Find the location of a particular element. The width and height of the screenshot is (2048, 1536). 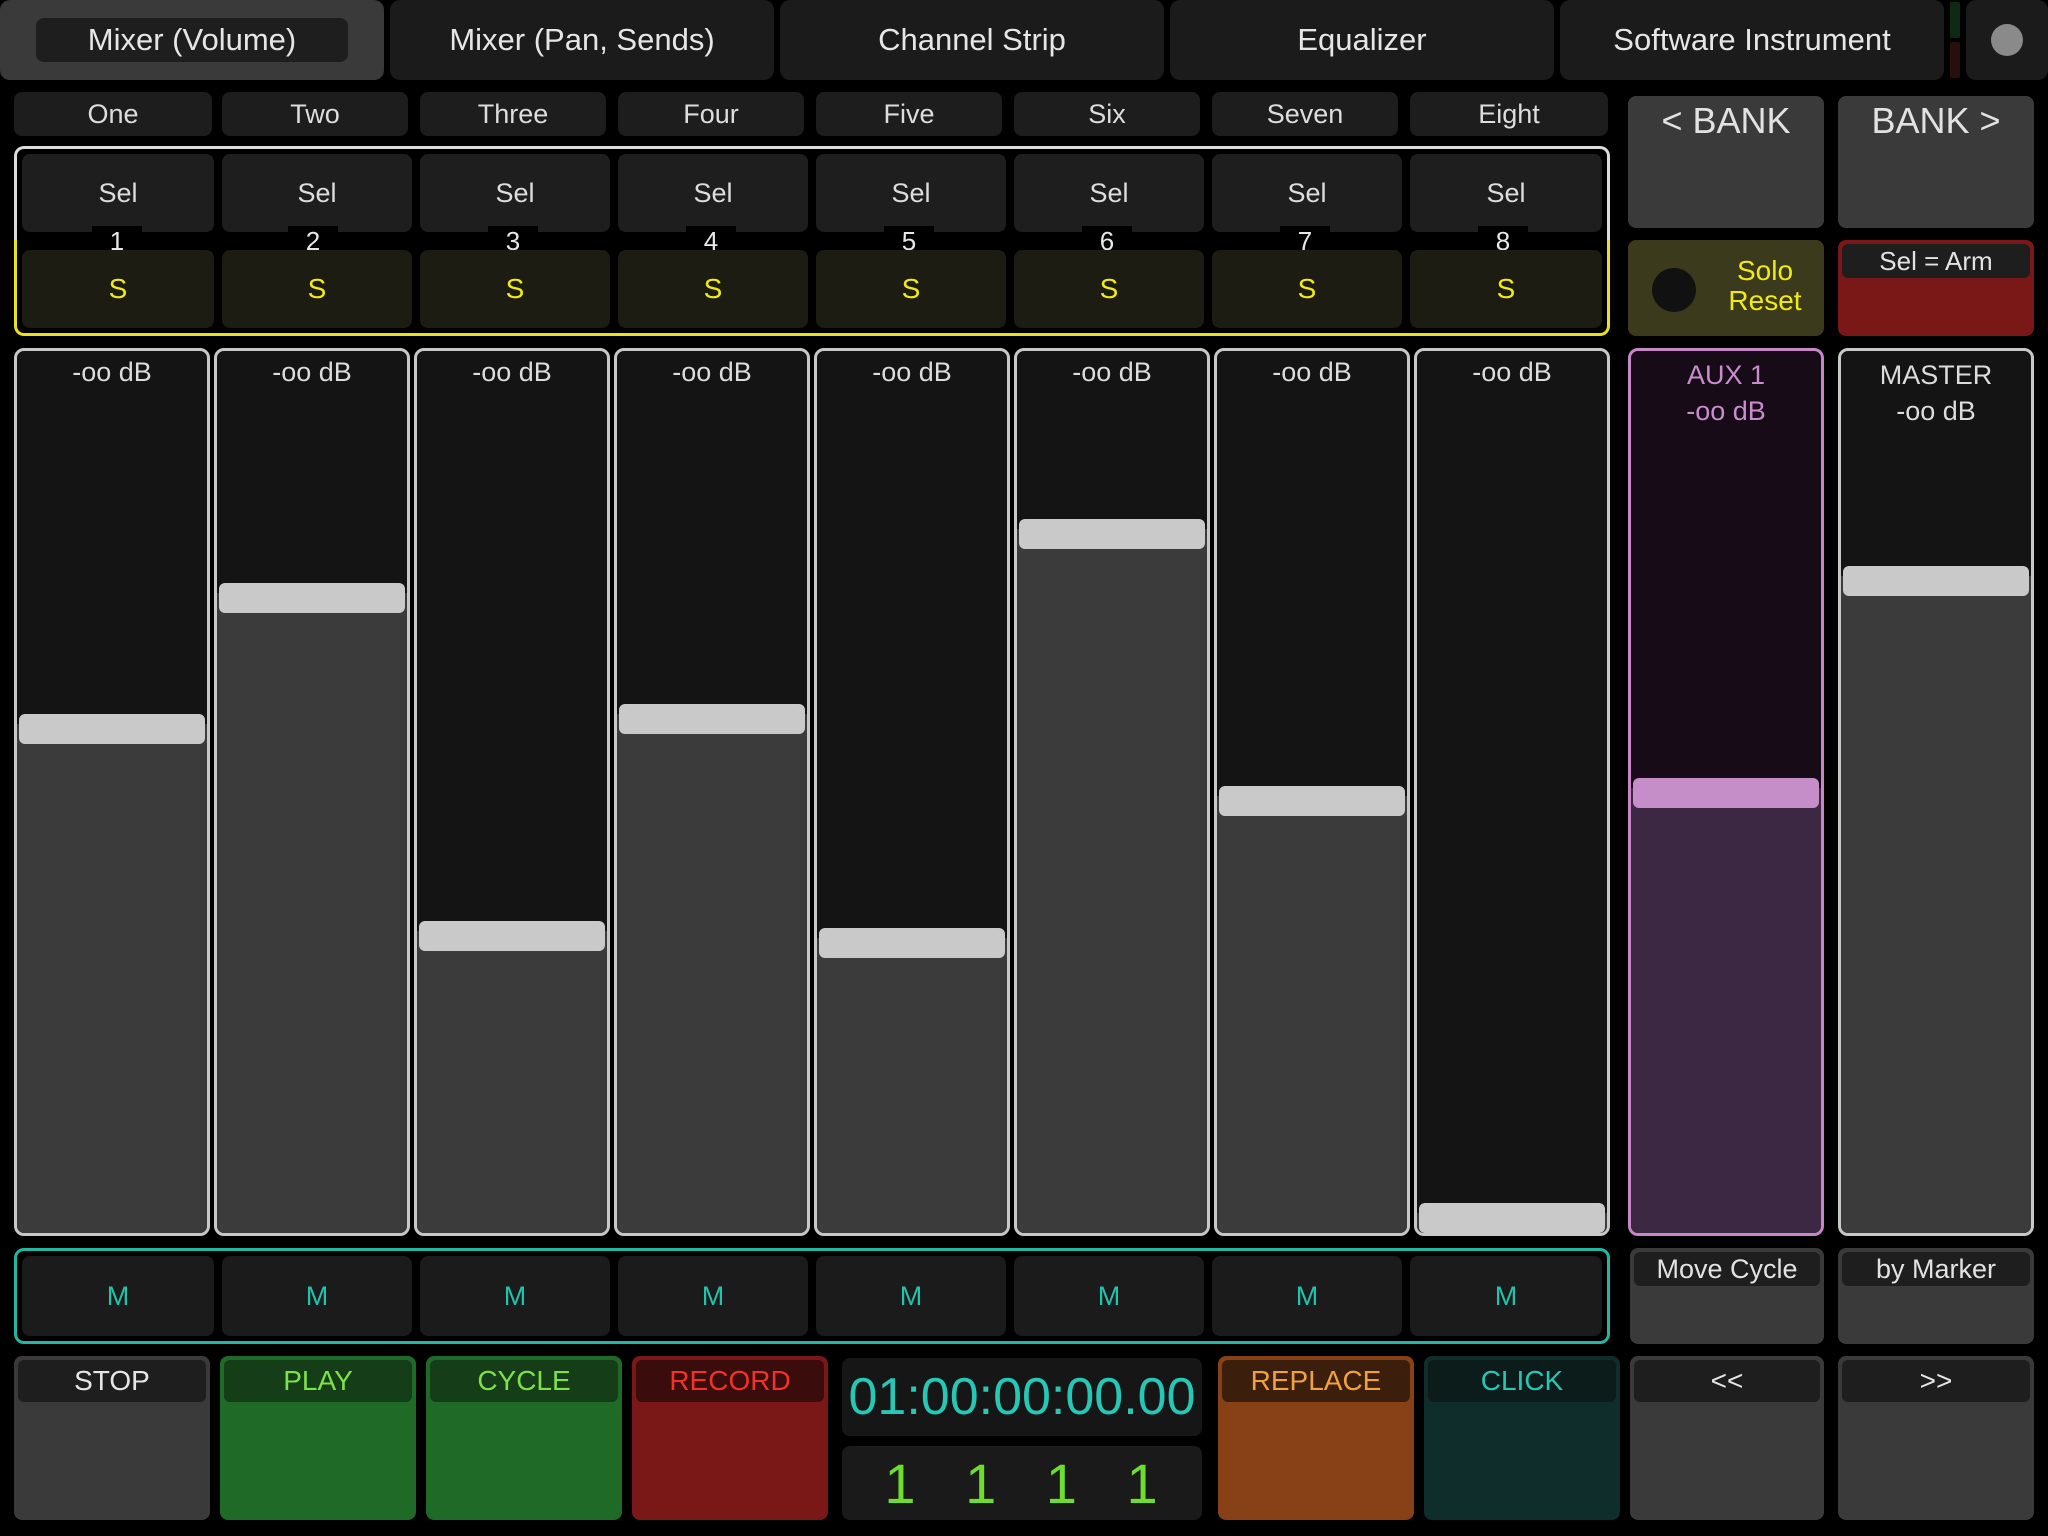

tab-label: Mixer (Volume) is located at coordinates (192, 39).